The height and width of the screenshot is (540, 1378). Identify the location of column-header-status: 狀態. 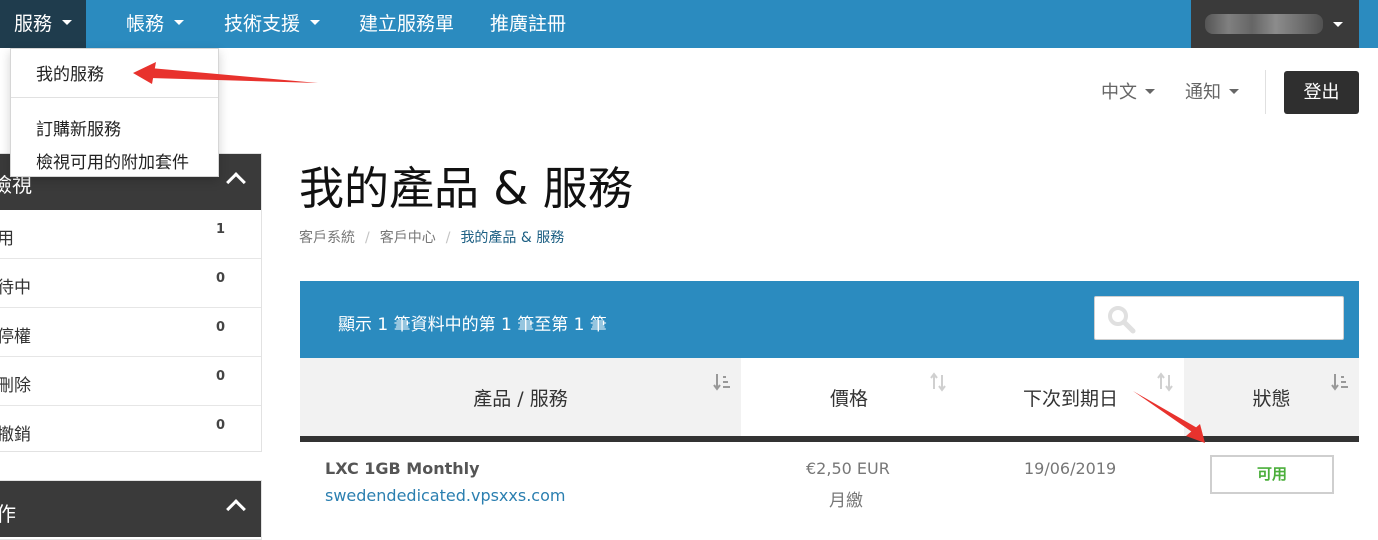
(1271, 397).